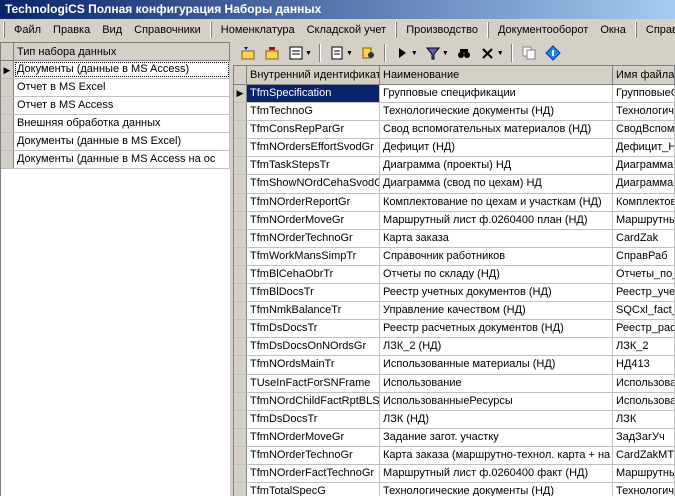 The width and height of the screenshot is (675, 496). What do you see at coordinates (644, 220) in the screenshot?
I see `table-cell: Маршрутны` at bounding box center [644, 220].